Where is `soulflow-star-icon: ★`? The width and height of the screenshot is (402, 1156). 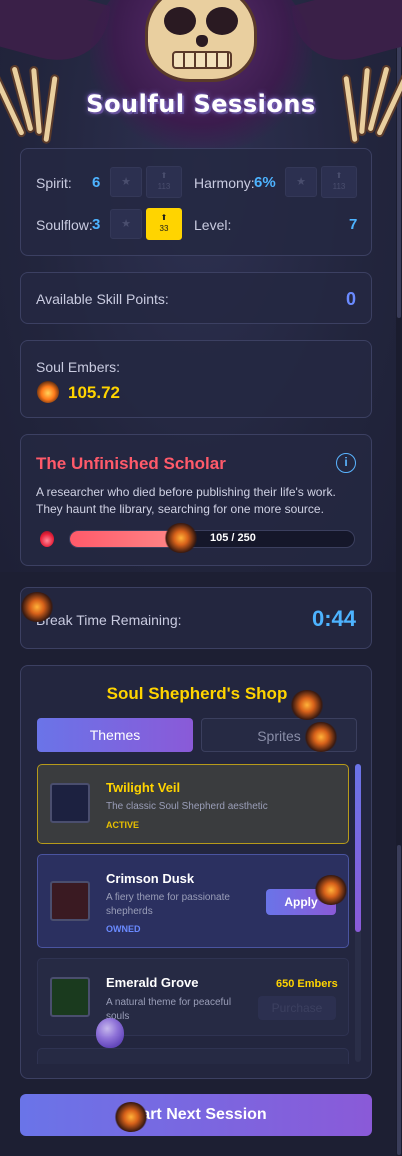
soulflow-star-icon: ★ is located at coordinates (126, 224).